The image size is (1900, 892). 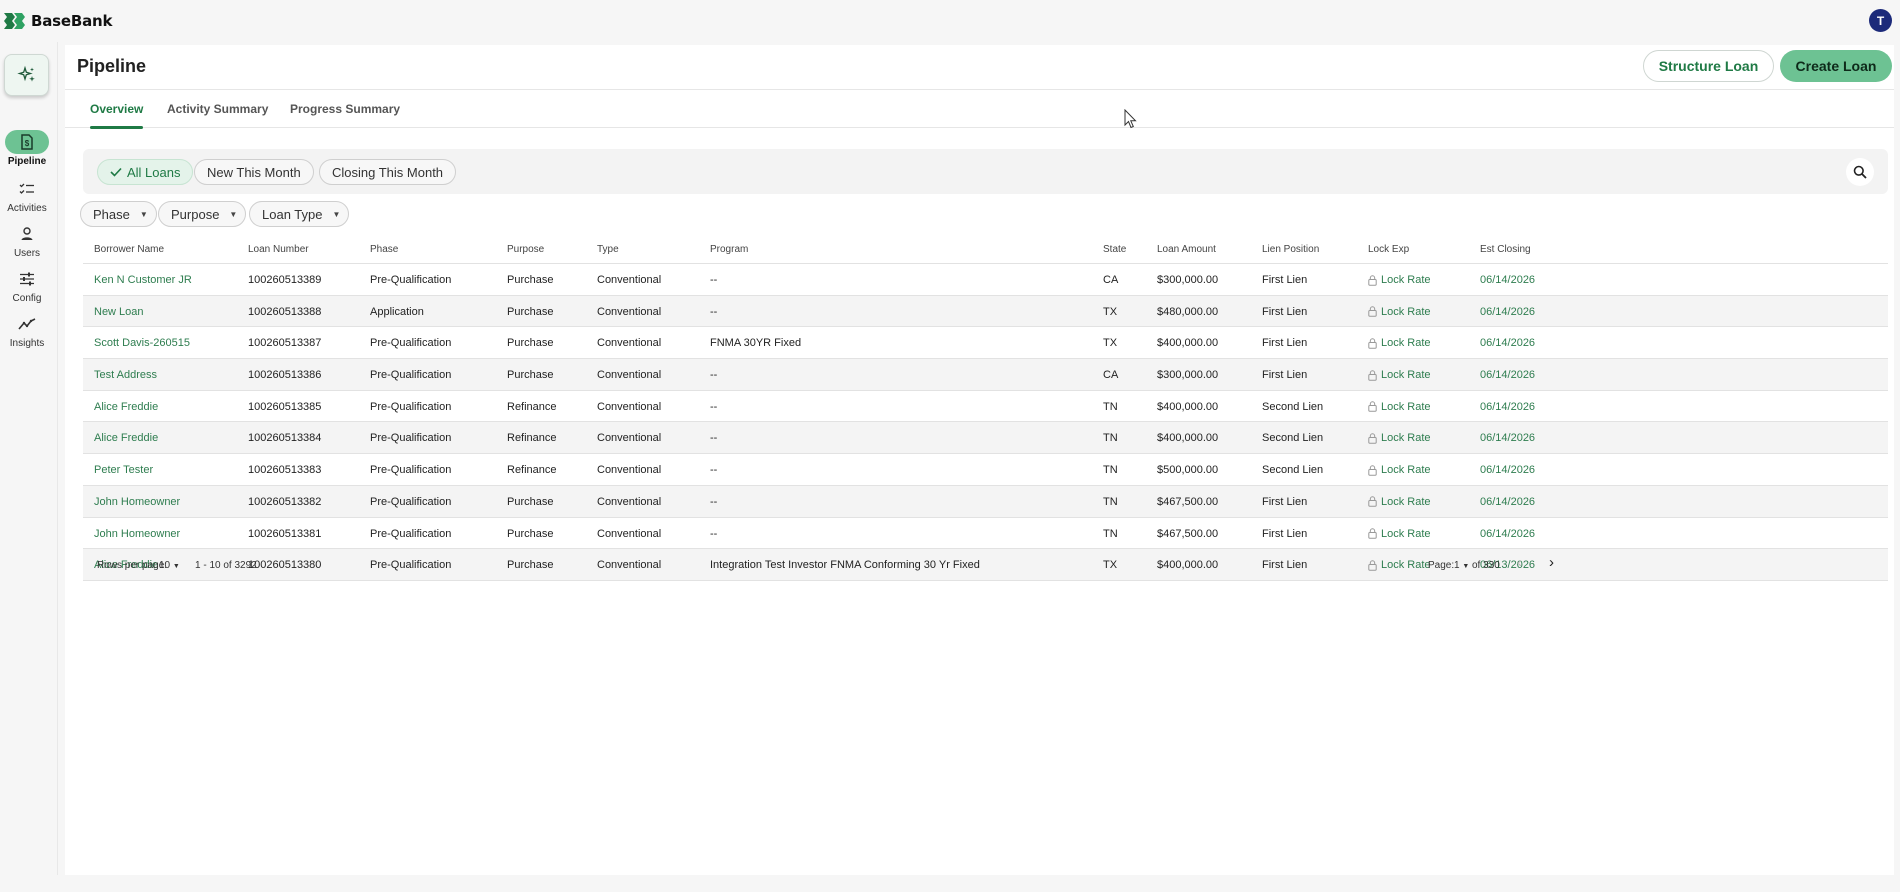 I want to click on dropdown-label: Purpose, so click(x=195, y=214).